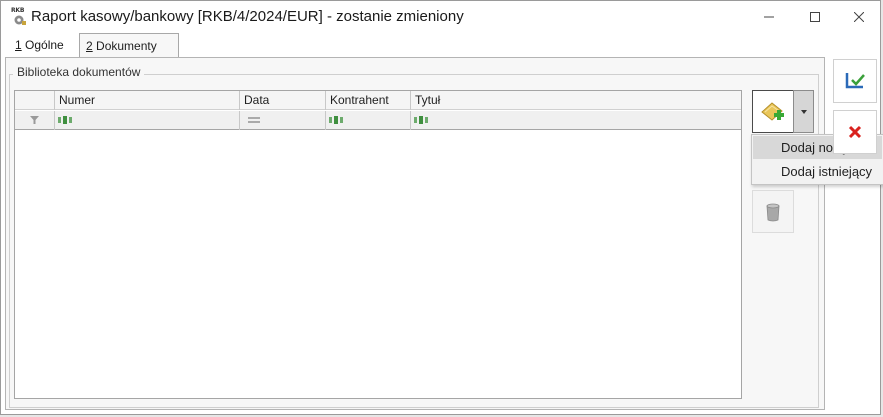 Image resolution: width=883 pixels, height=417 pixels. I want to click on column-header-indicator, so click(35, 100).